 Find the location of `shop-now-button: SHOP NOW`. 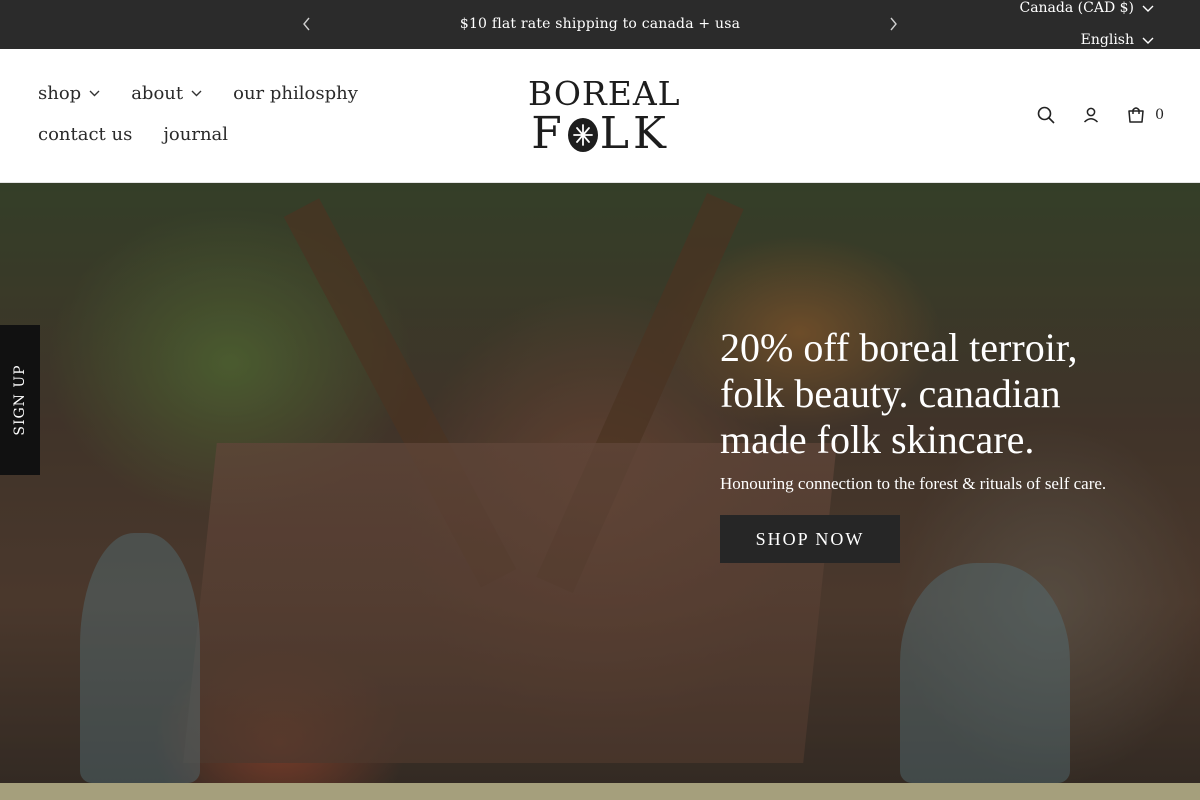

shop-now-button: SHOP NOW is located at coordinates (810, 539).